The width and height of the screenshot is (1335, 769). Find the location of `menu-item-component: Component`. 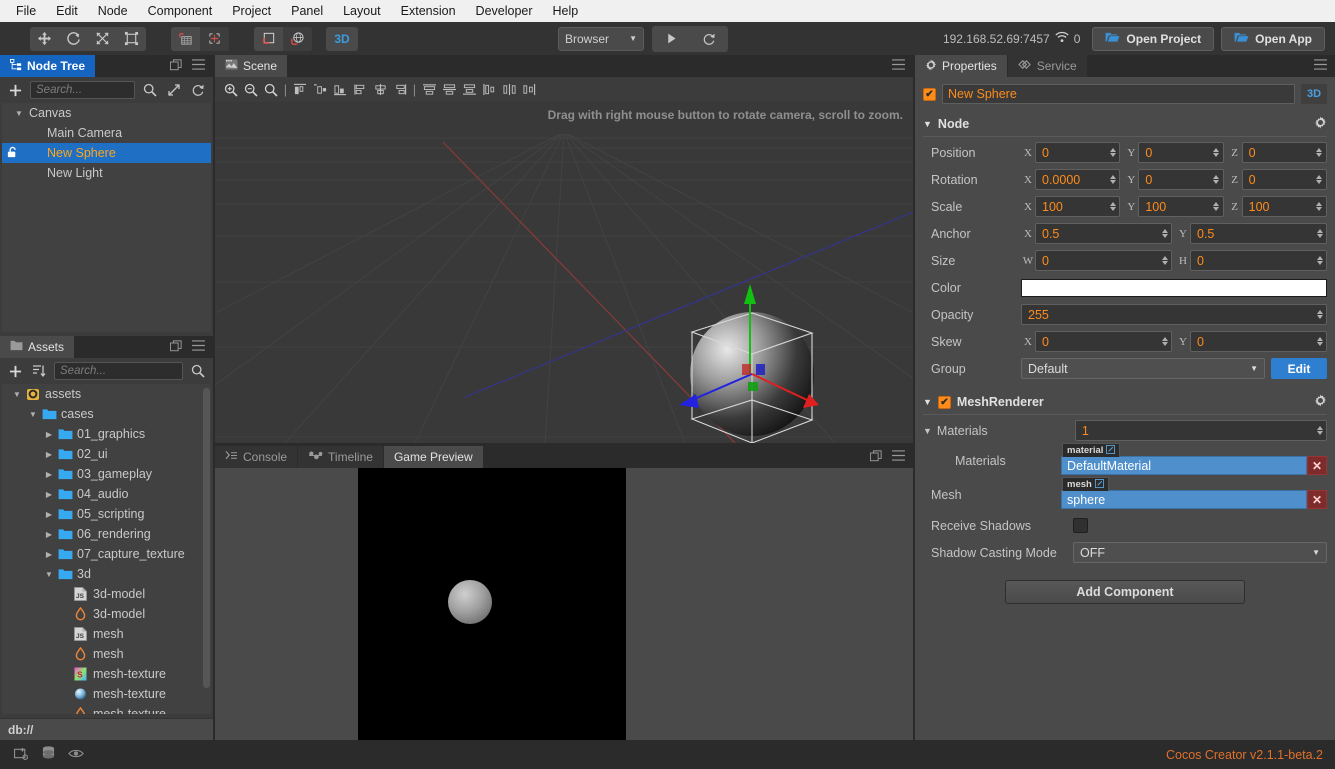

menu-item-component: Component is located at coordinates (180, 11).